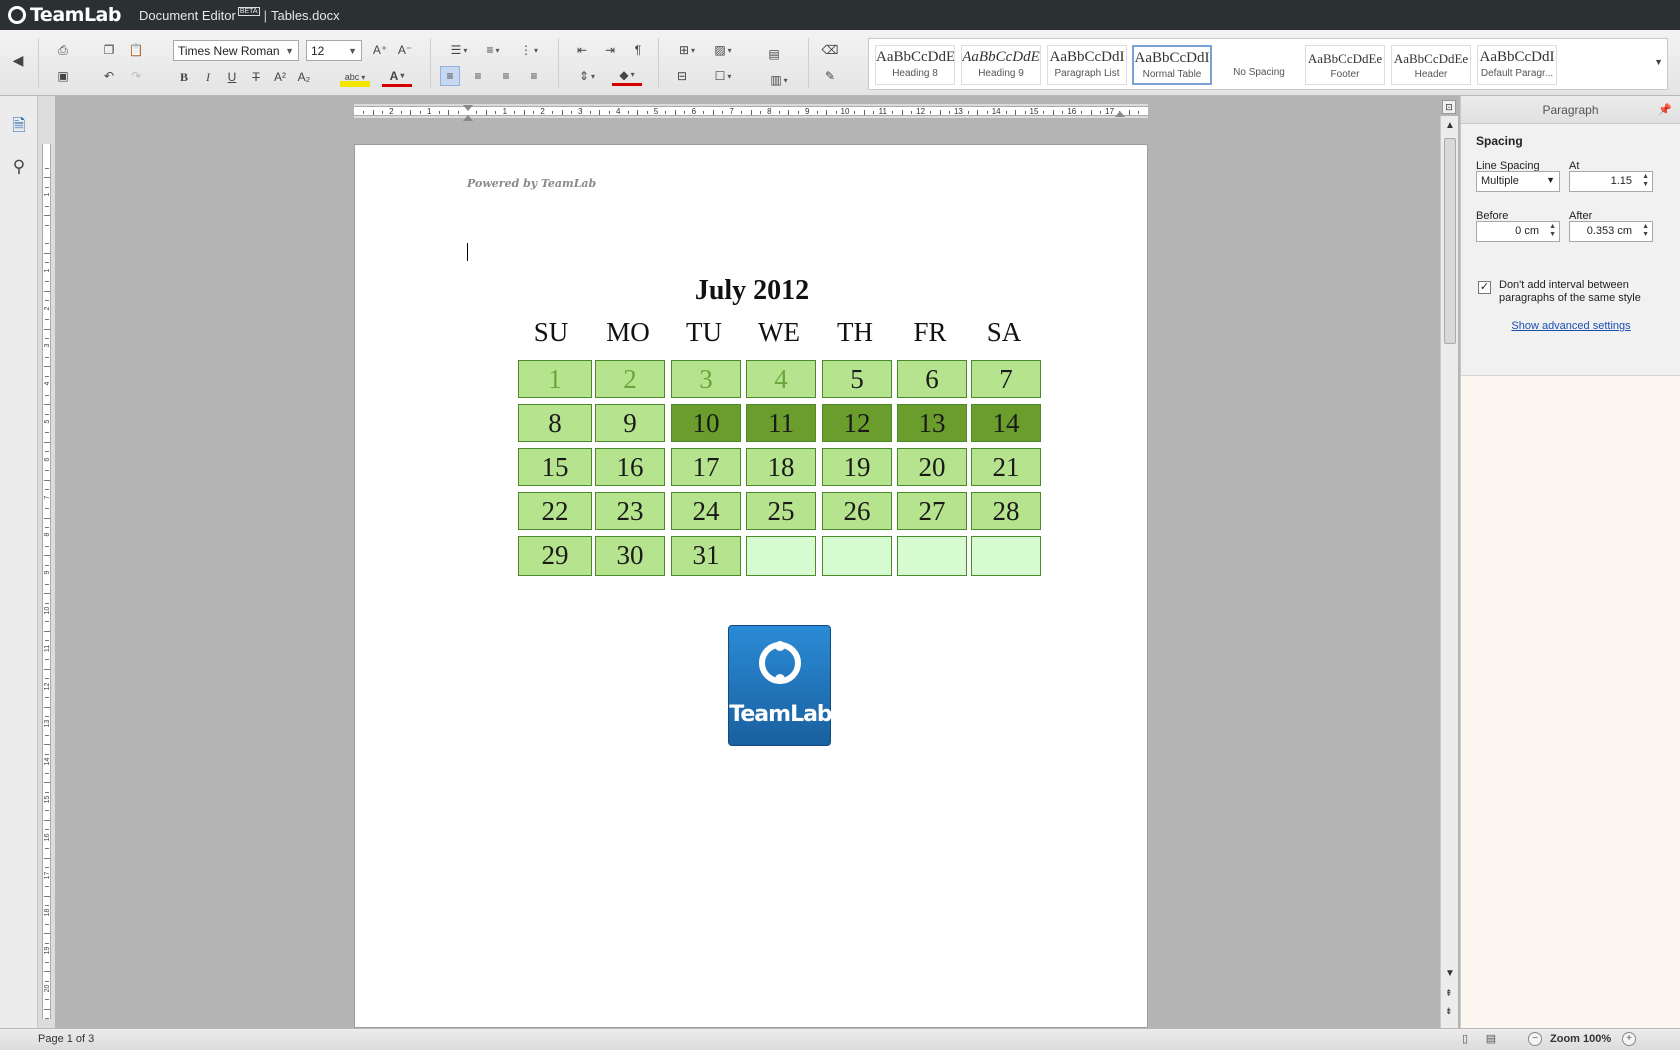 The width and height of the screenshot is (1680, 1050). Describe the element at coordinates (687, 50) in the screenshot. I see `insert-table-icon: ⊞` at that location.